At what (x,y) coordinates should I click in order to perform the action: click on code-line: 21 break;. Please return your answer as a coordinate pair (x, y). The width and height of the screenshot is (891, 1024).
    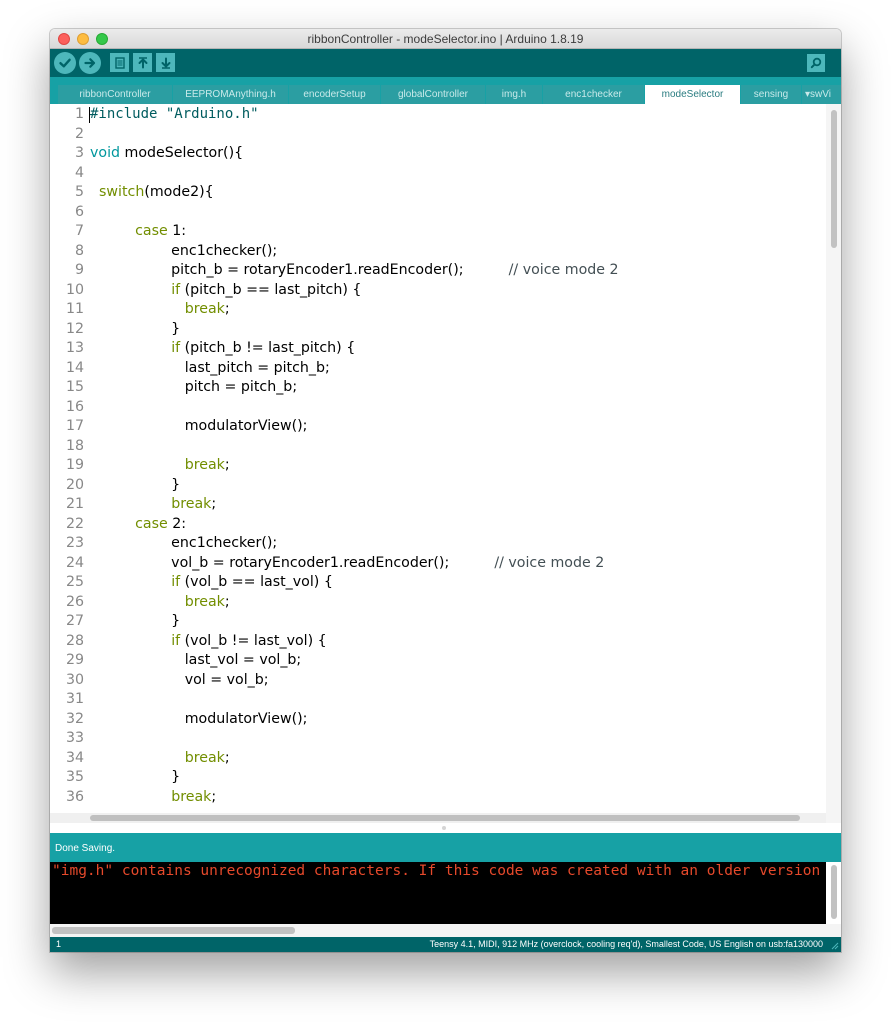
    Looking at the image, I should click on (133, 505).